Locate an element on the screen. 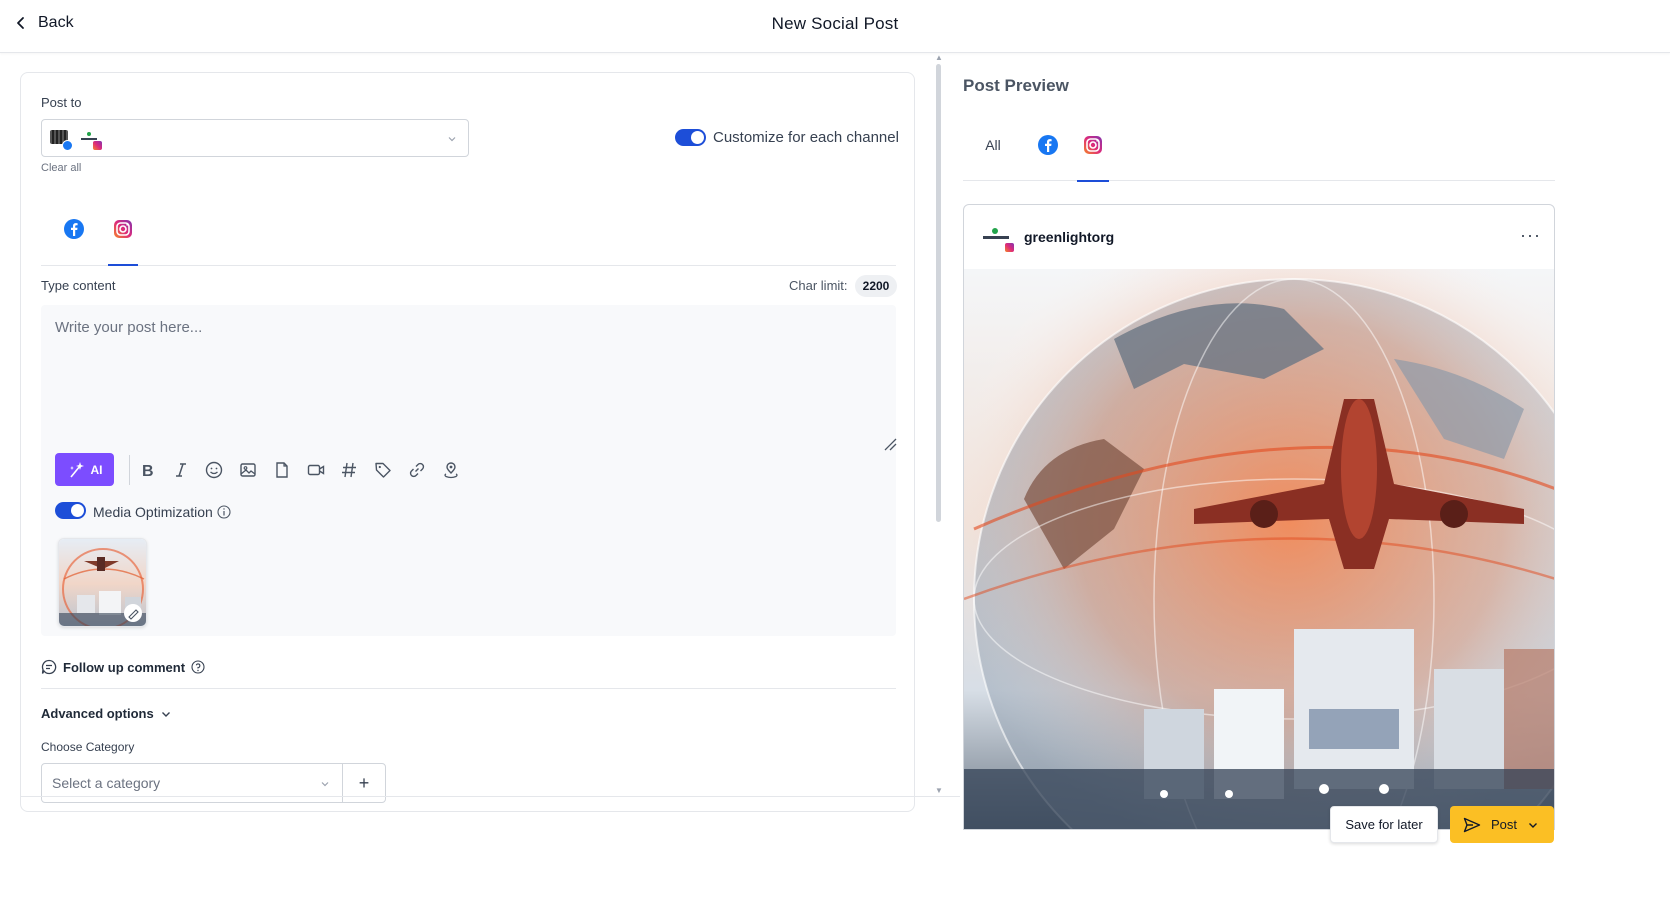 The height and width of the screenshot is (902, 1670). emoji-icon is located at coordinates (214, 470).